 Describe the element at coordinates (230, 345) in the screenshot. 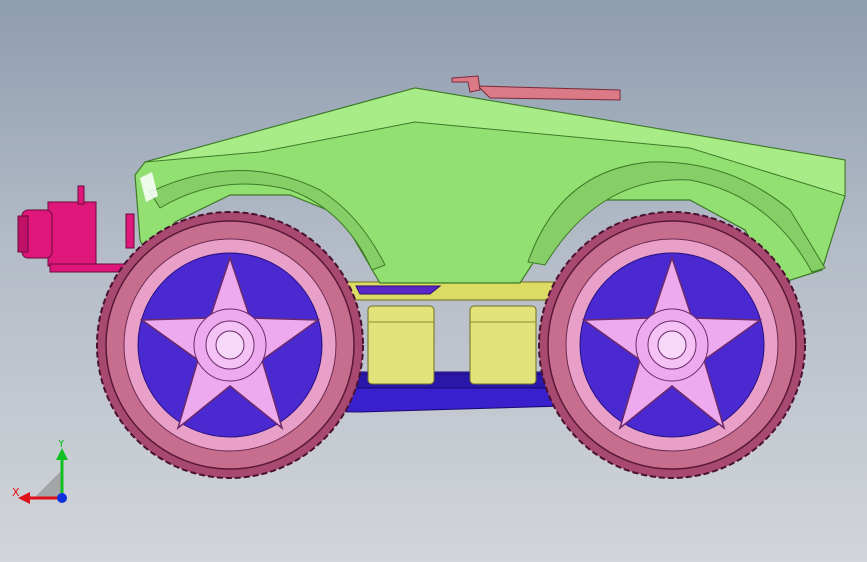

I see `front-wheel` at that location.